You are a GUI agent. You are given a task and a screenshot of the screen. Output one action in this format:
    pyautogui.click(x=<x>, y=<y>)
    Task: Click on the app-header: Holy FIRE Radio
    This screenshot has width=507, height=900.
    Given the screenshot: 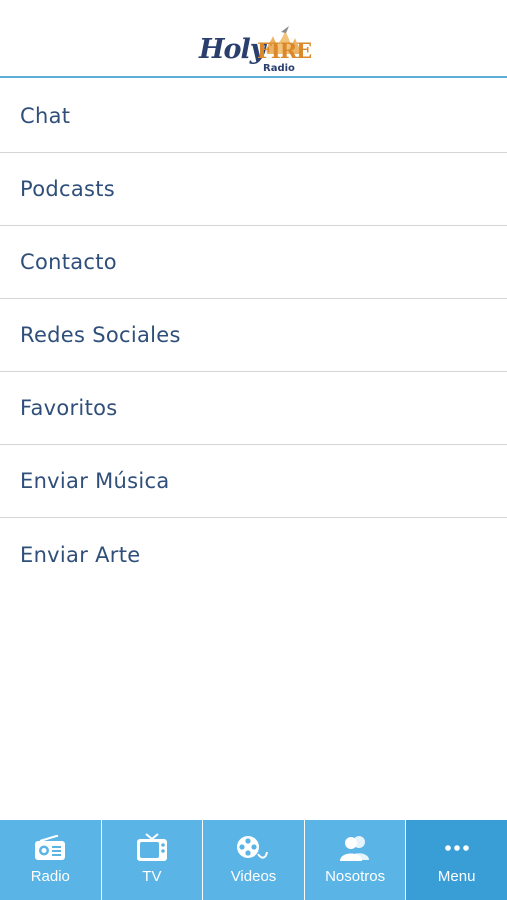 What is the action you would take?
    pyautogui.click(x=253, y=39)
    